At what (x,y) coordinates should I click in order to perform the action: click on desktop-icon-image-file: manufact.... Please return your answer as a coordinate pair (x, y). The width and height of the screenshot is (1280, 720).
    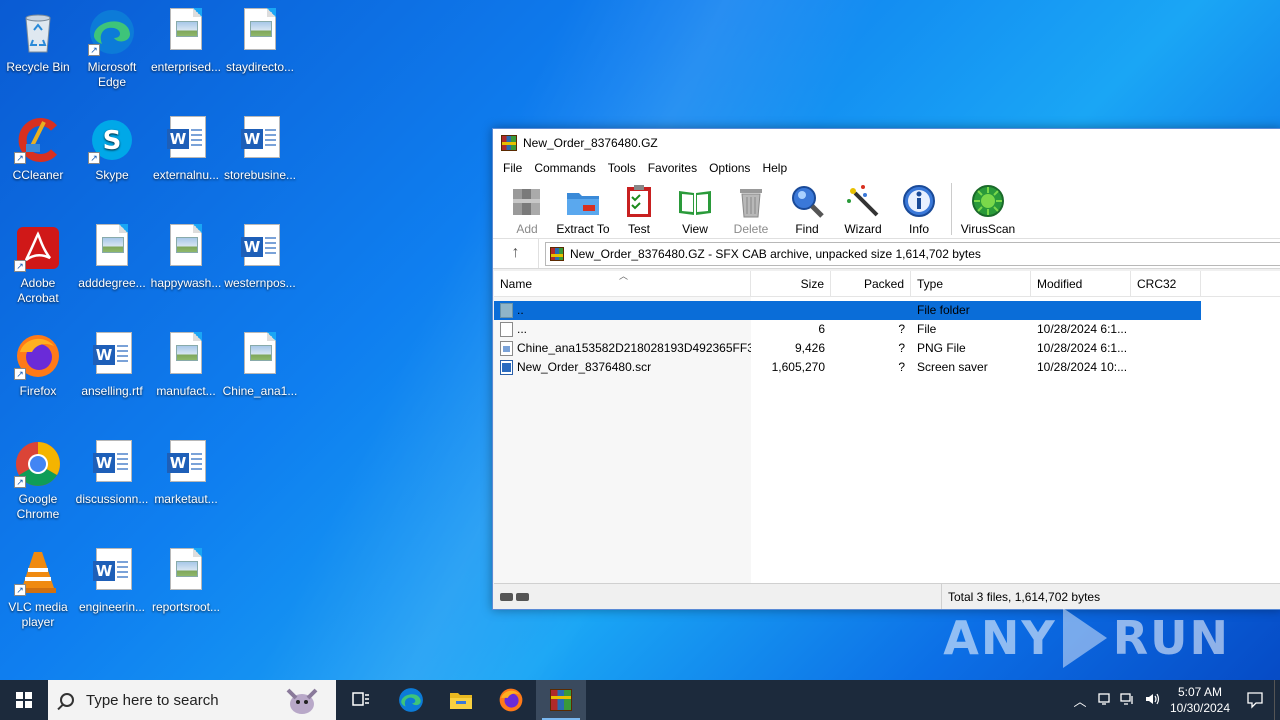
    Looking at the image, I should click on (186, 365).